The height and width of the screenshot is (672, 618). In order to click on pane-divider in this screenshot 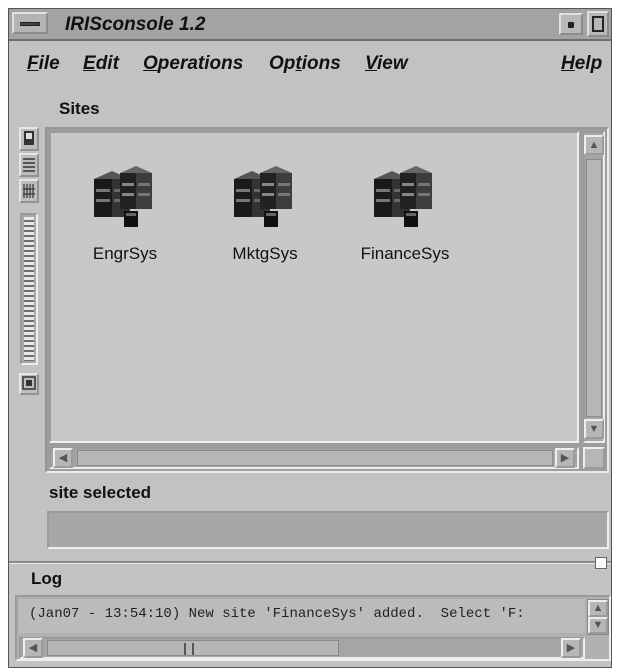, I will do `click(310, 562)`.